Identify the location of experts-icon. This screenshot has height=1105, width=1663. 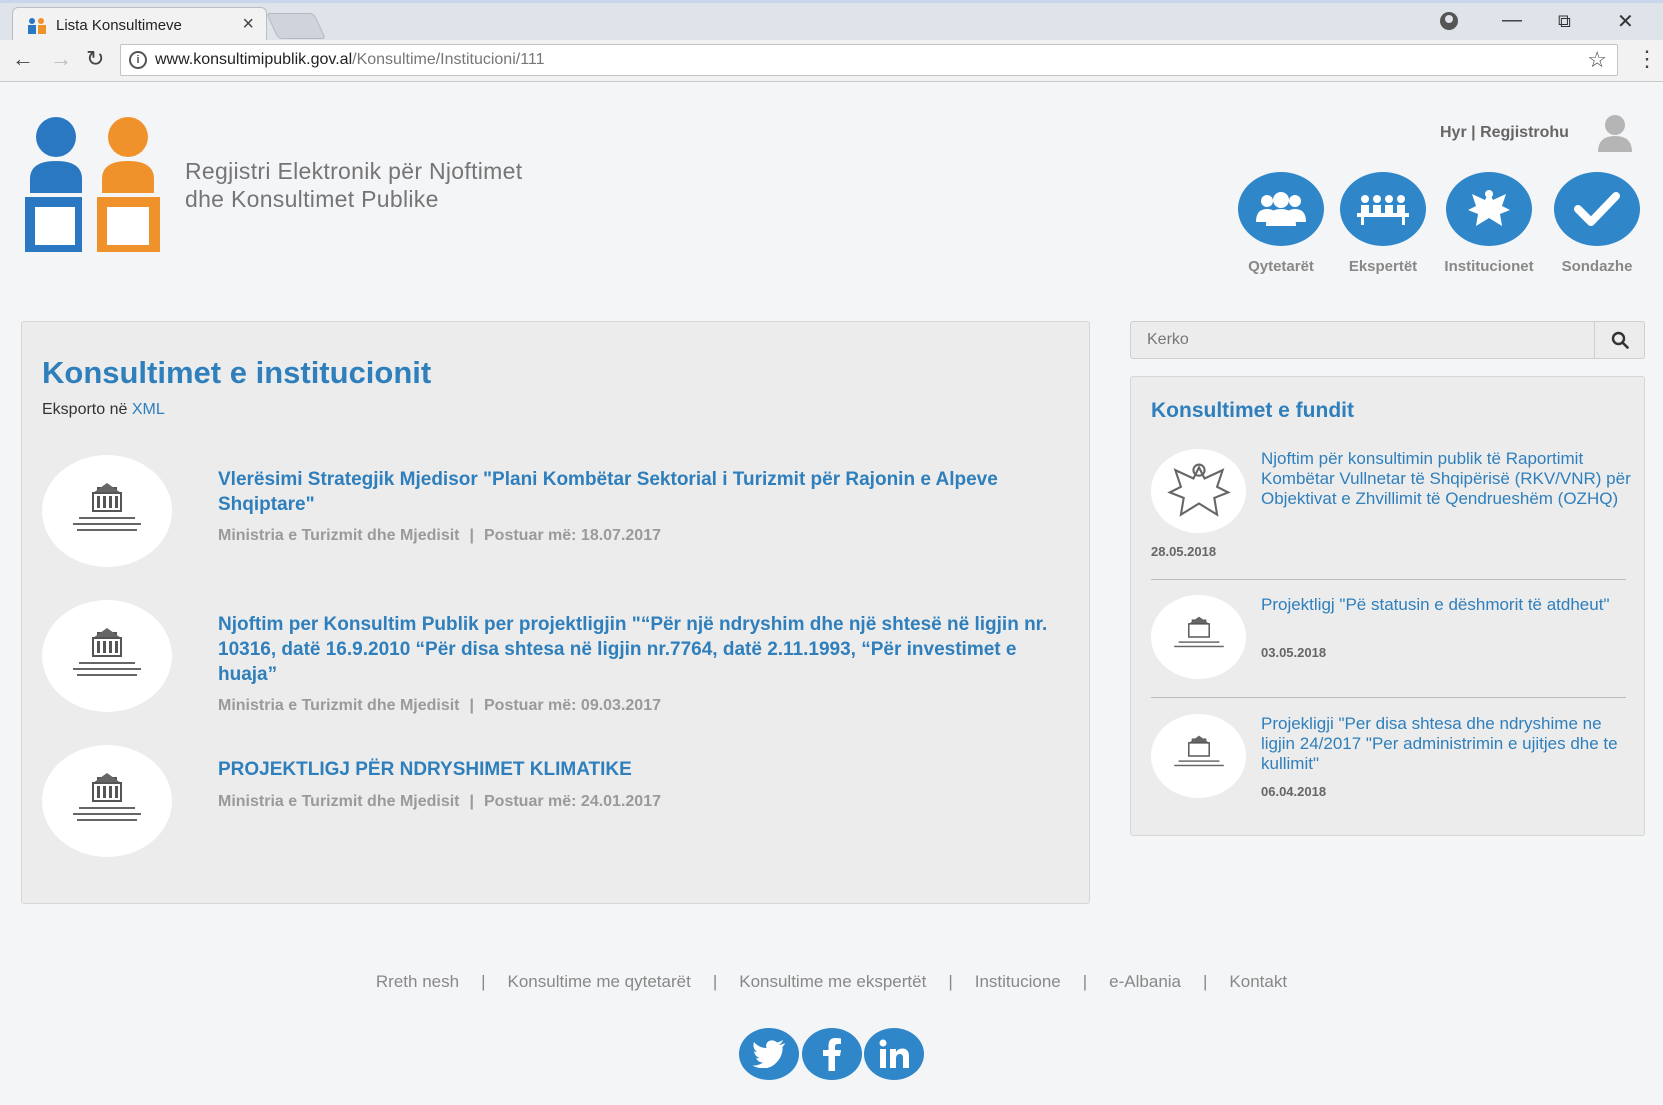
(1383, 209).